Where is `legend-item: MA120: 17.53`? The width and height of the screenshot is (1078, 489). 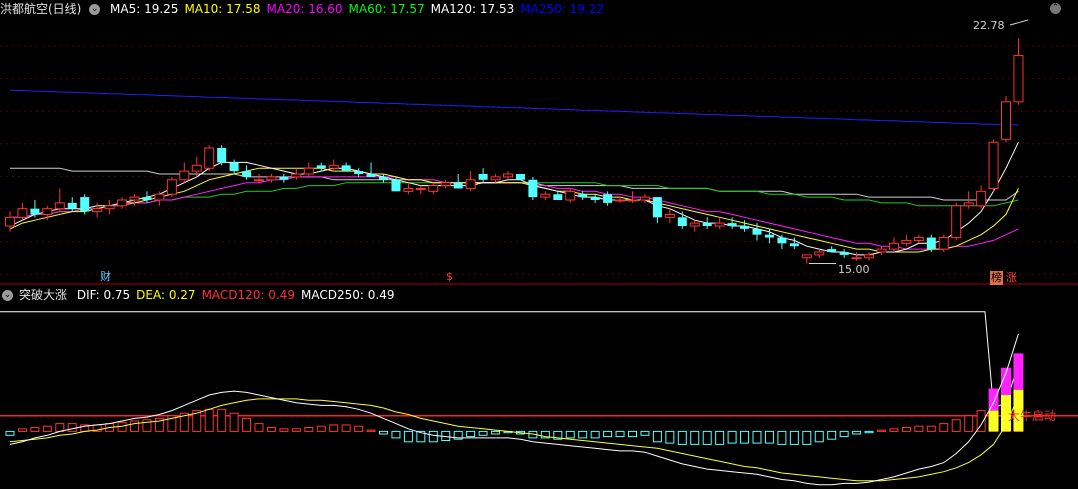
legend-item: MA120: 17.53 is located at coordinates (472, 9).